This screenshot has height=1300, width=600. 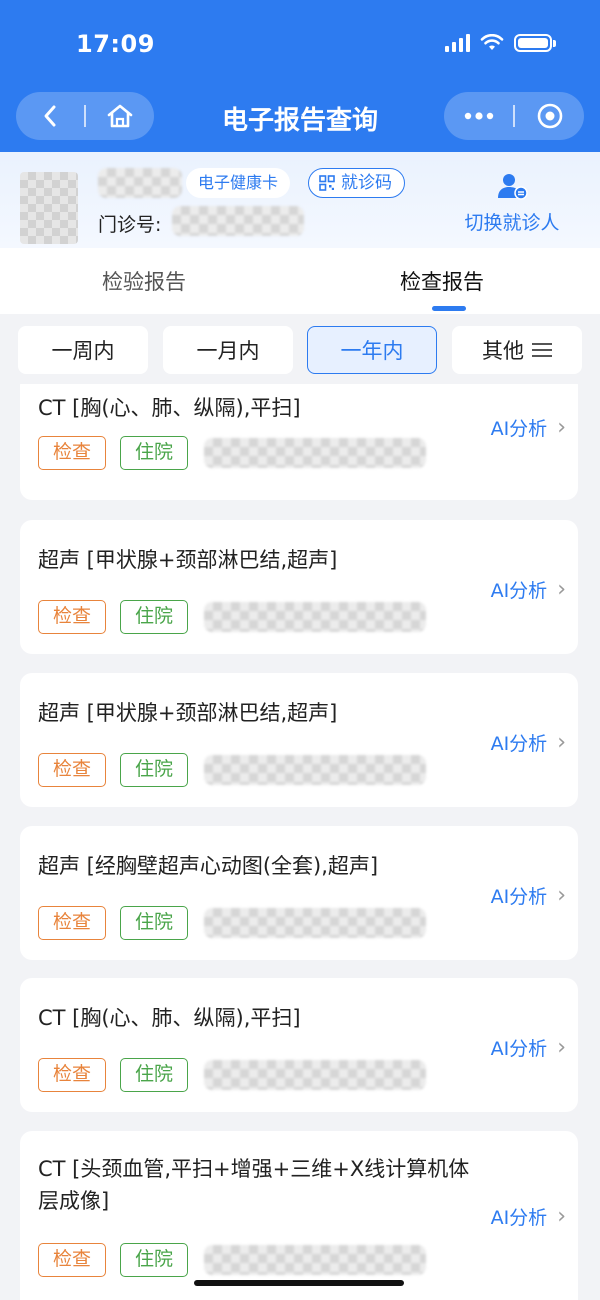 What do you see at coordinates (372, 350) in the screenshot?
I see `filter-one-year: 一年内` at bounding box center [372, 350].